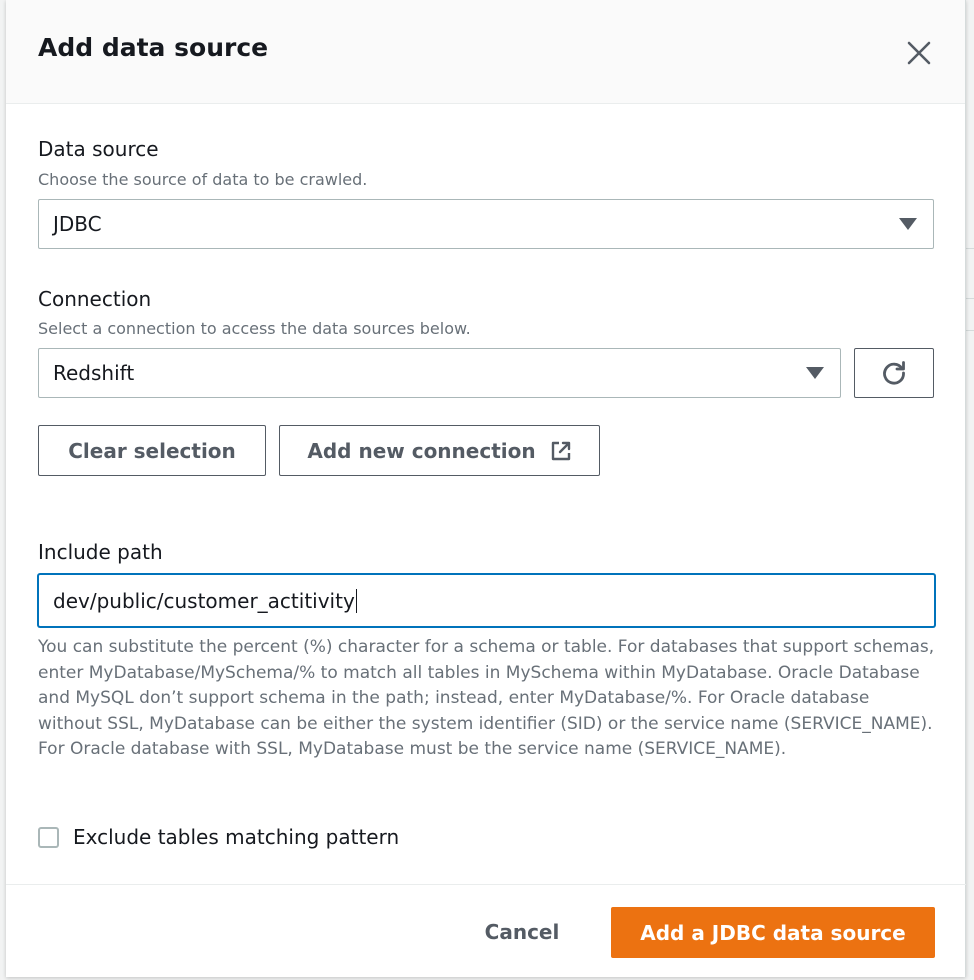 The width and height of the screenshot is (974, 980). Describe the element at coordinates (356, 600) in the screenshot. I see `text-cursor` at that location.